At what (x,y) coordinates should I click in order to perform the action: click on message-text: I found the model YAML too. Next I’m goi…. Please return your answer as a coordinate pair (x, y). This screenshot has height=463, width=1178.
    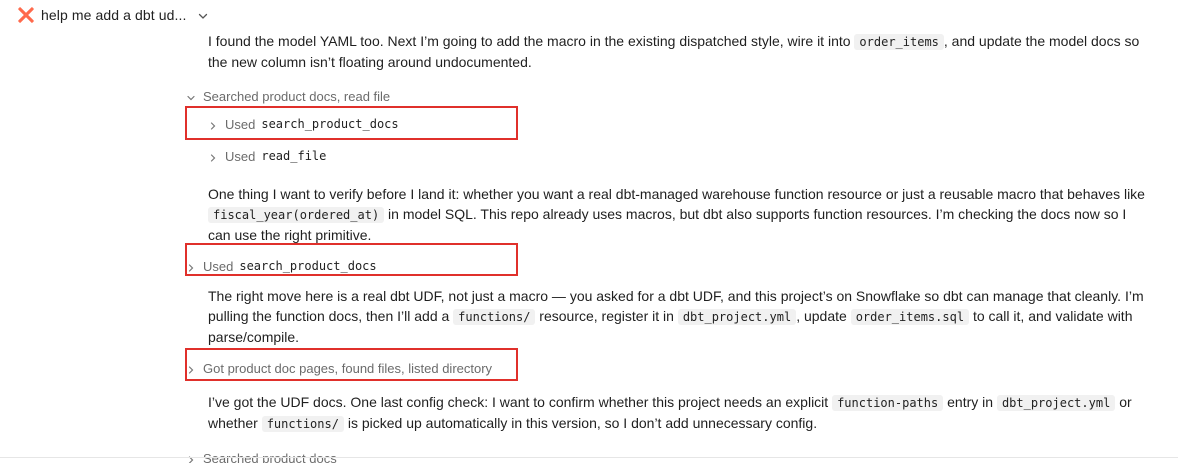
    Looking at the image, I should click on (531, 41).